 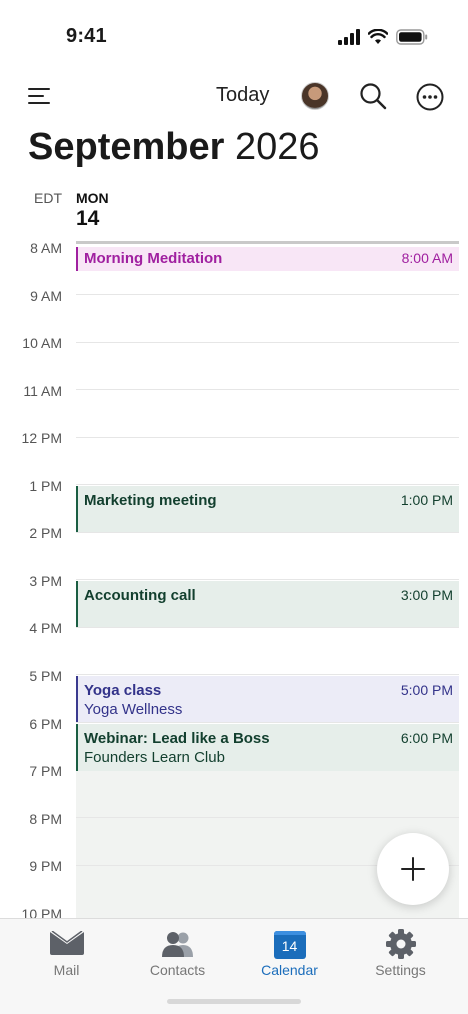 What do you see at coordinates (41, 438) in the screenshot?
I see `hour-label: 12 PM` at bounding box center [41, 438].